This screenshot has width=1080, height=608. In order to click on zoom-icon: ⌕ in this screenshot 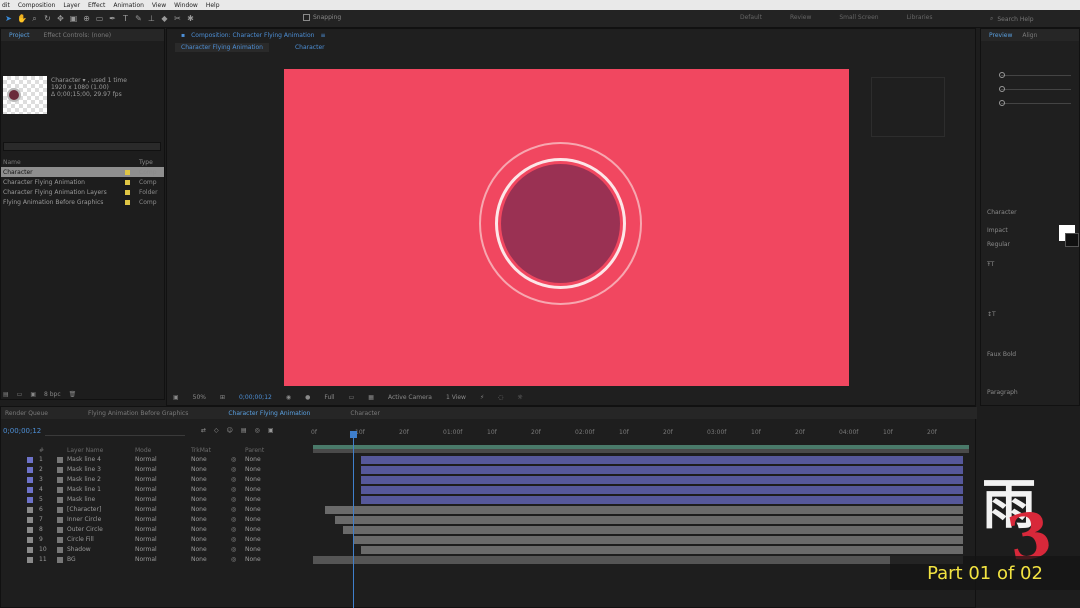, I will do `click(34, 18)`.